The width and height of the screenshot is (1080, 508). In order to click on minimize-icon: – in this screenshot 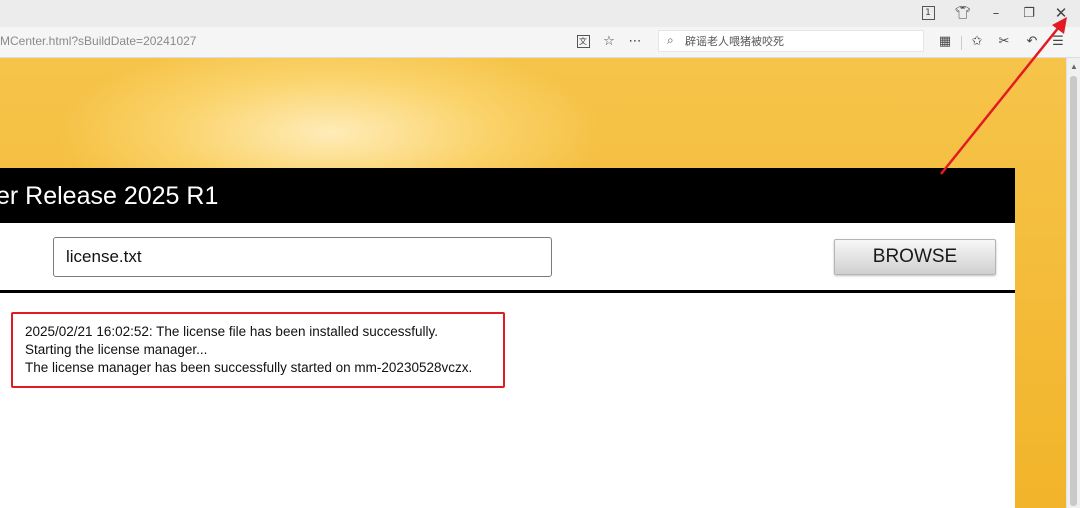, I will do `click(996, 13)`.